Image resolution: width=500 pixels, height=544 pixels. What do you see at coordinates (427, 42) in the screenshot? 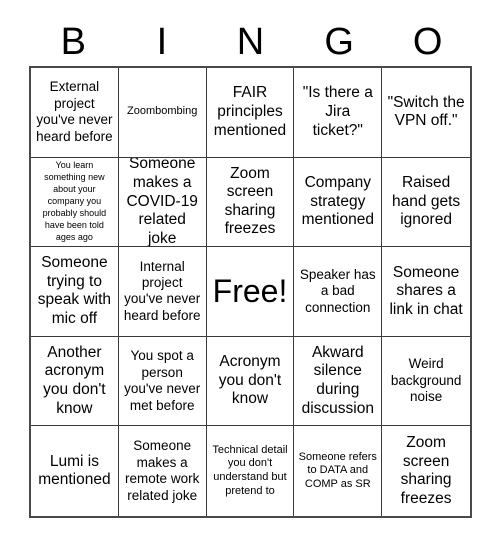
I see `bingo-header-letter-o: O` at bounding box center [427, 42].